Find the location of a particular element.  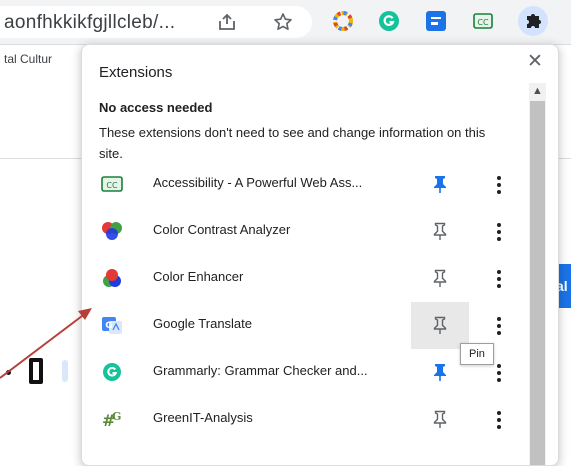

color-contrast-icon is located at coordinates (112, 231).